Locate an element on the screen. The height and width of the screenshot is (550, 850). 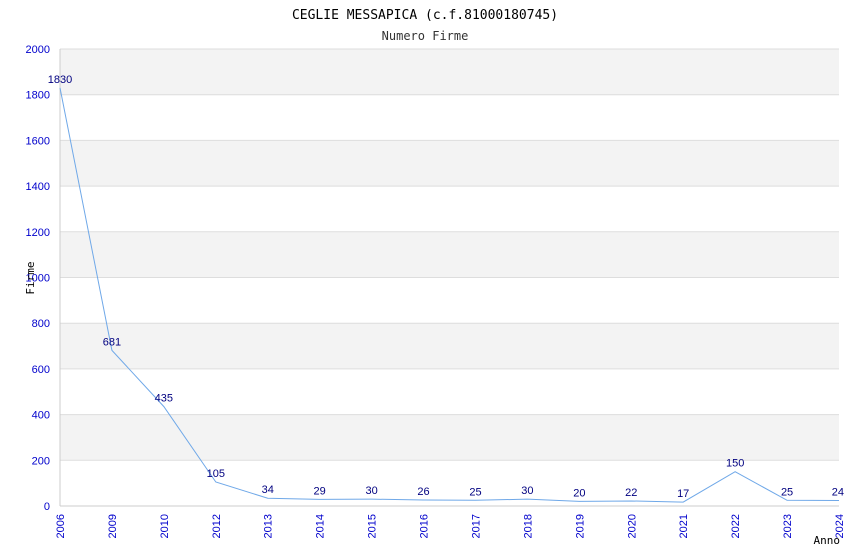
y-tick-label: 1800 is located at coordinates (38, 96).